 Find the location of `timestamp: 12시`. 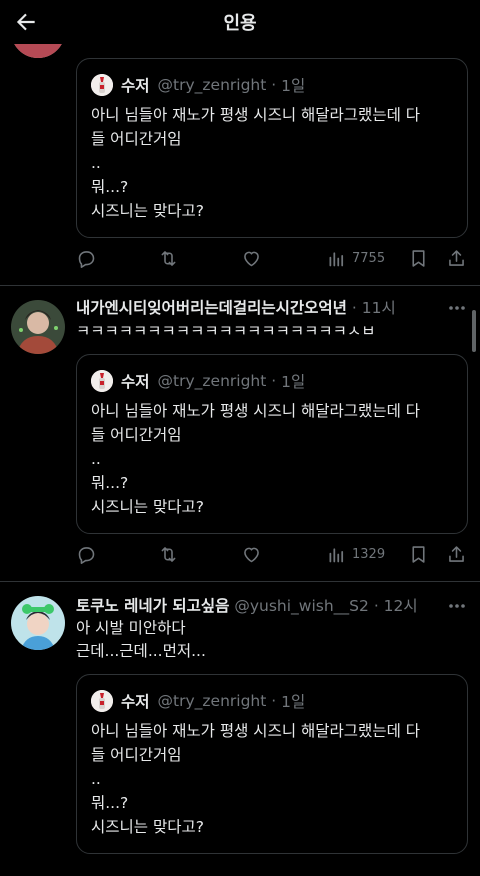

timestamp: 12시 is located at coordinates (401, 606).